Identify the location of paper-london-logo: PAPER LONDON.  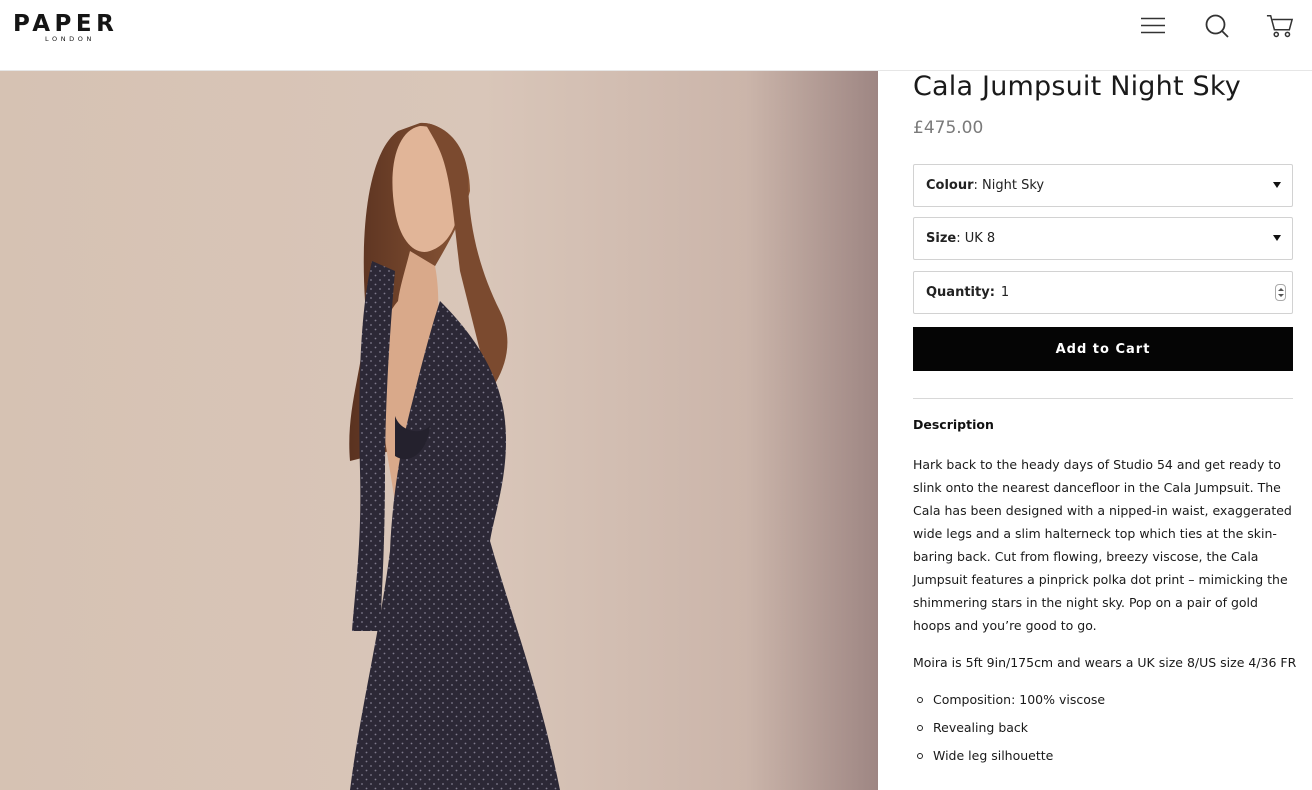
(77, 27).